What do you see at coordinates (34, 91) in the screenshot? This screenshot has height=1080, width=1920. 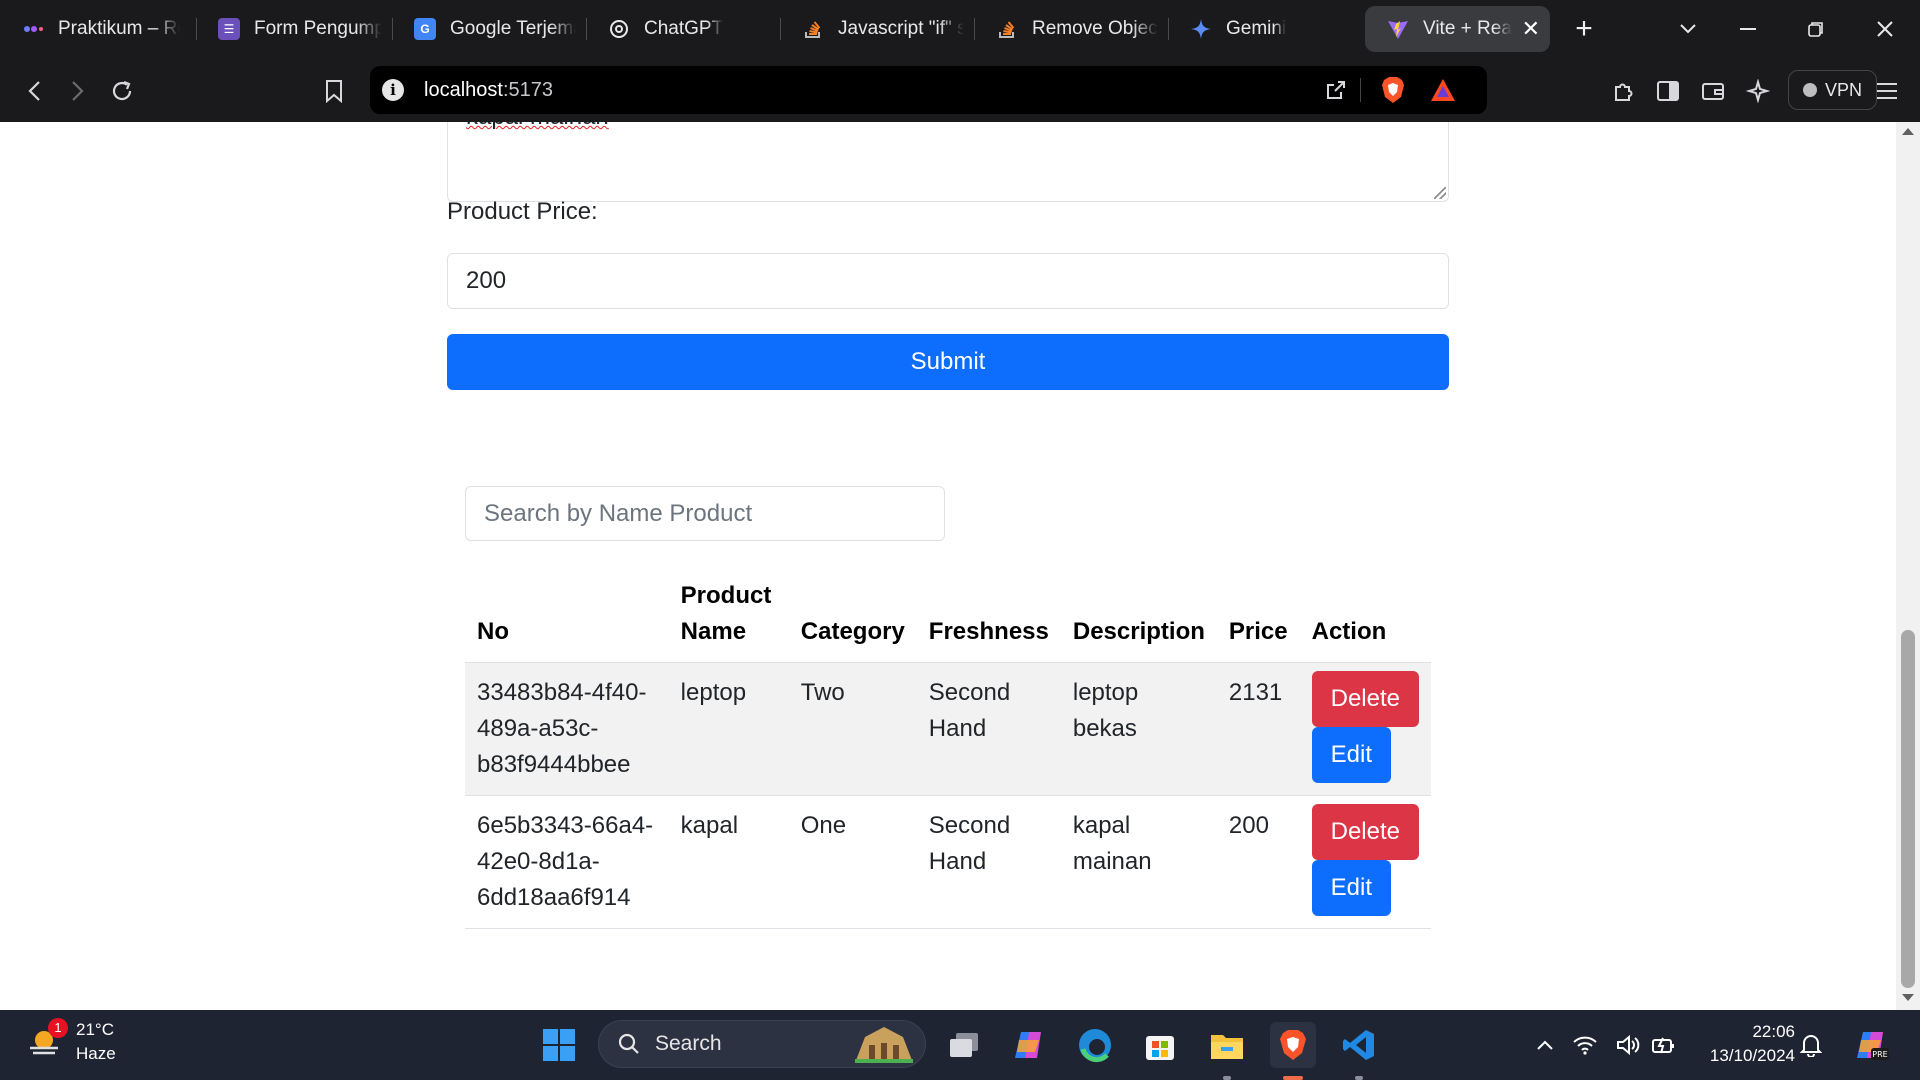 I see `back-icon` at bounding box center [34, 91].